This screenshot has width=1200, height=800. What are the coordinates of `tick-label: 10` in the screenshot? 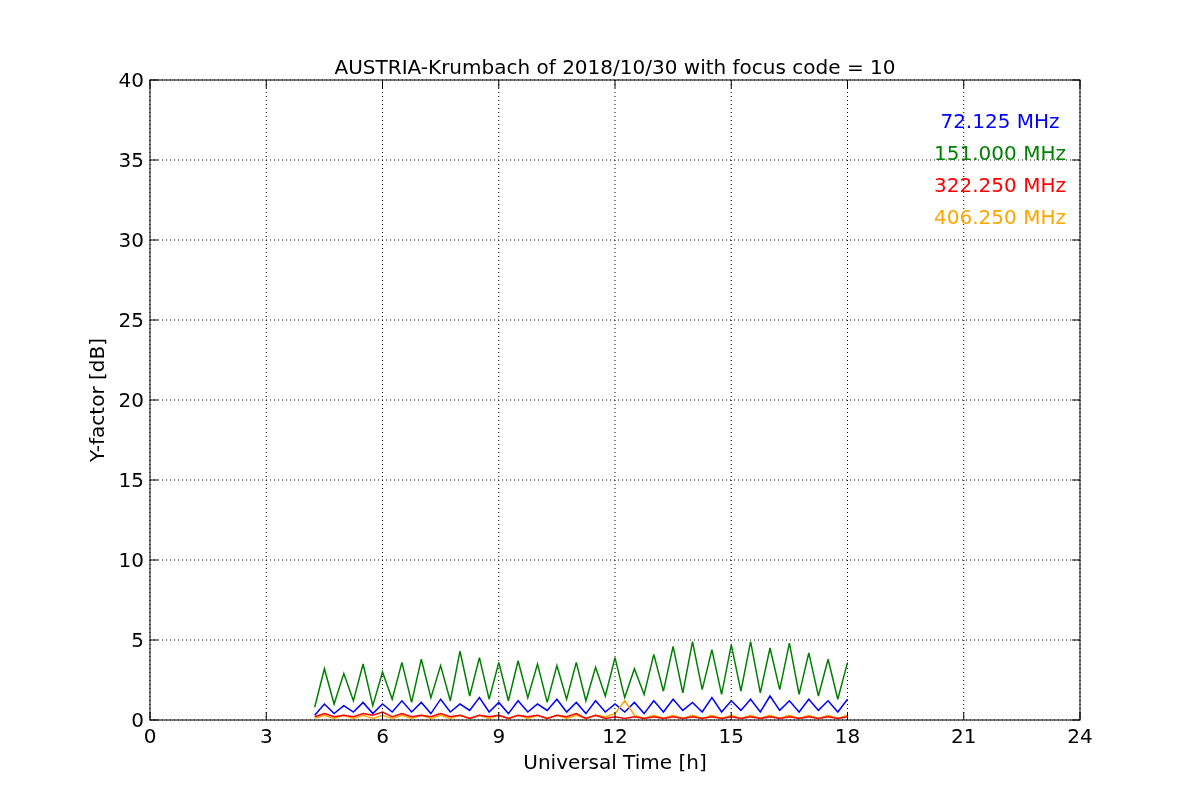 It's located at (131, 560).